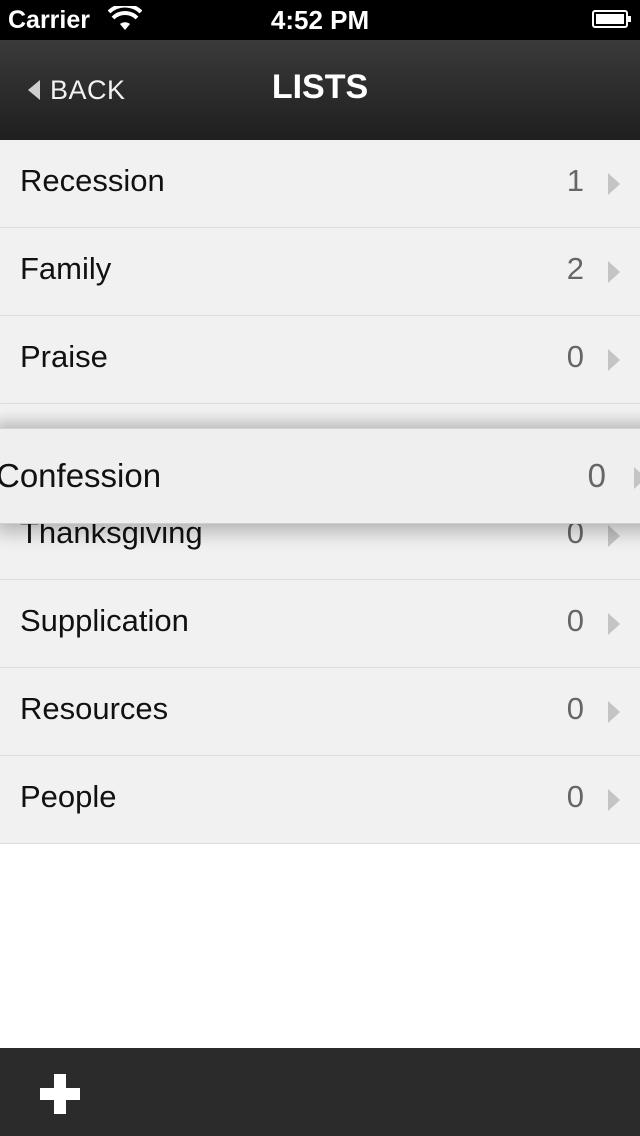 The width and height of the screenshot is (640, 1136). Describe the element at coordinates (575, 180) in the screenshot. I see `list-item-count: 1` at that location.